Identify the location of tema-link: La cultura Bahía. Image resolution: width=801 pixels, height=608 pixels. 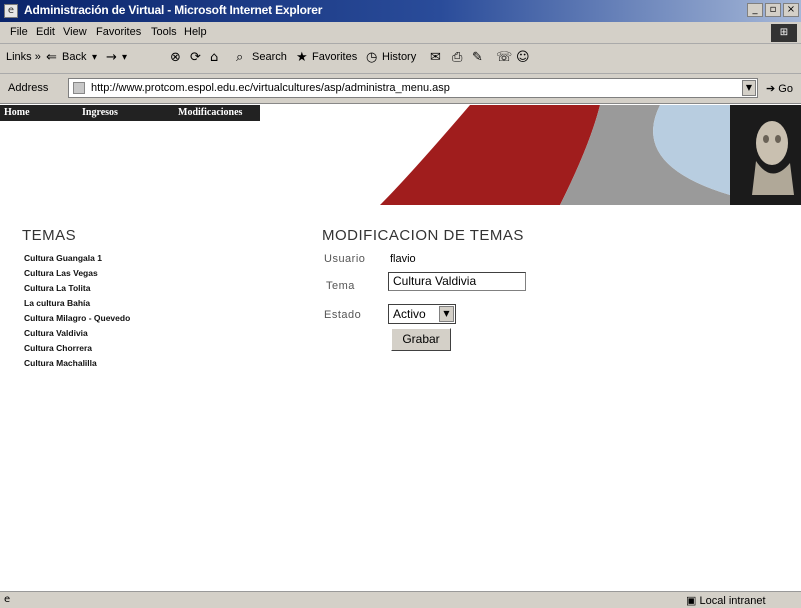
(77, 303).